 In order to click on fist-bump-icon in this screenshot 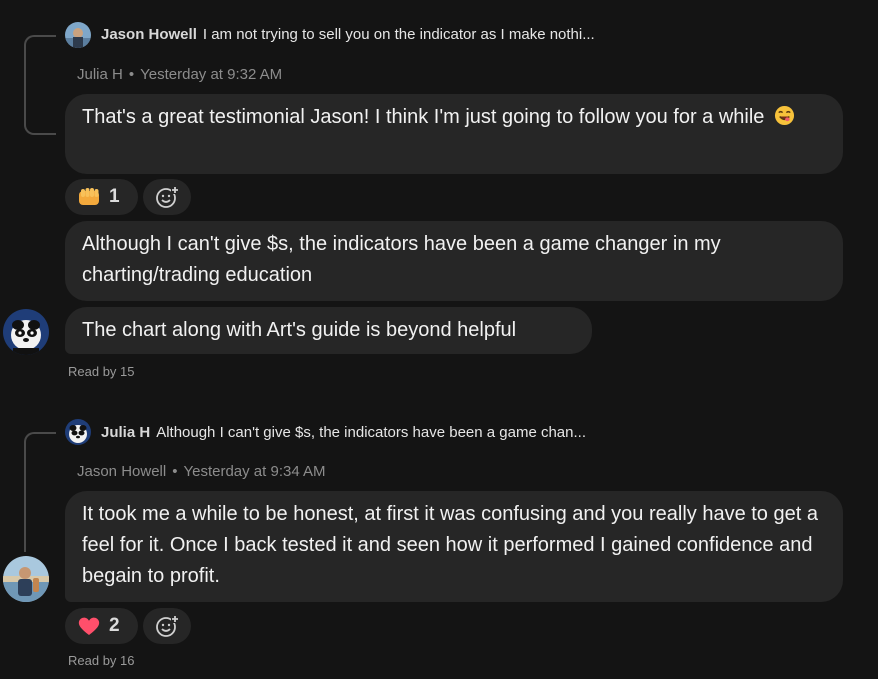, I will do `click(89, 197)`.